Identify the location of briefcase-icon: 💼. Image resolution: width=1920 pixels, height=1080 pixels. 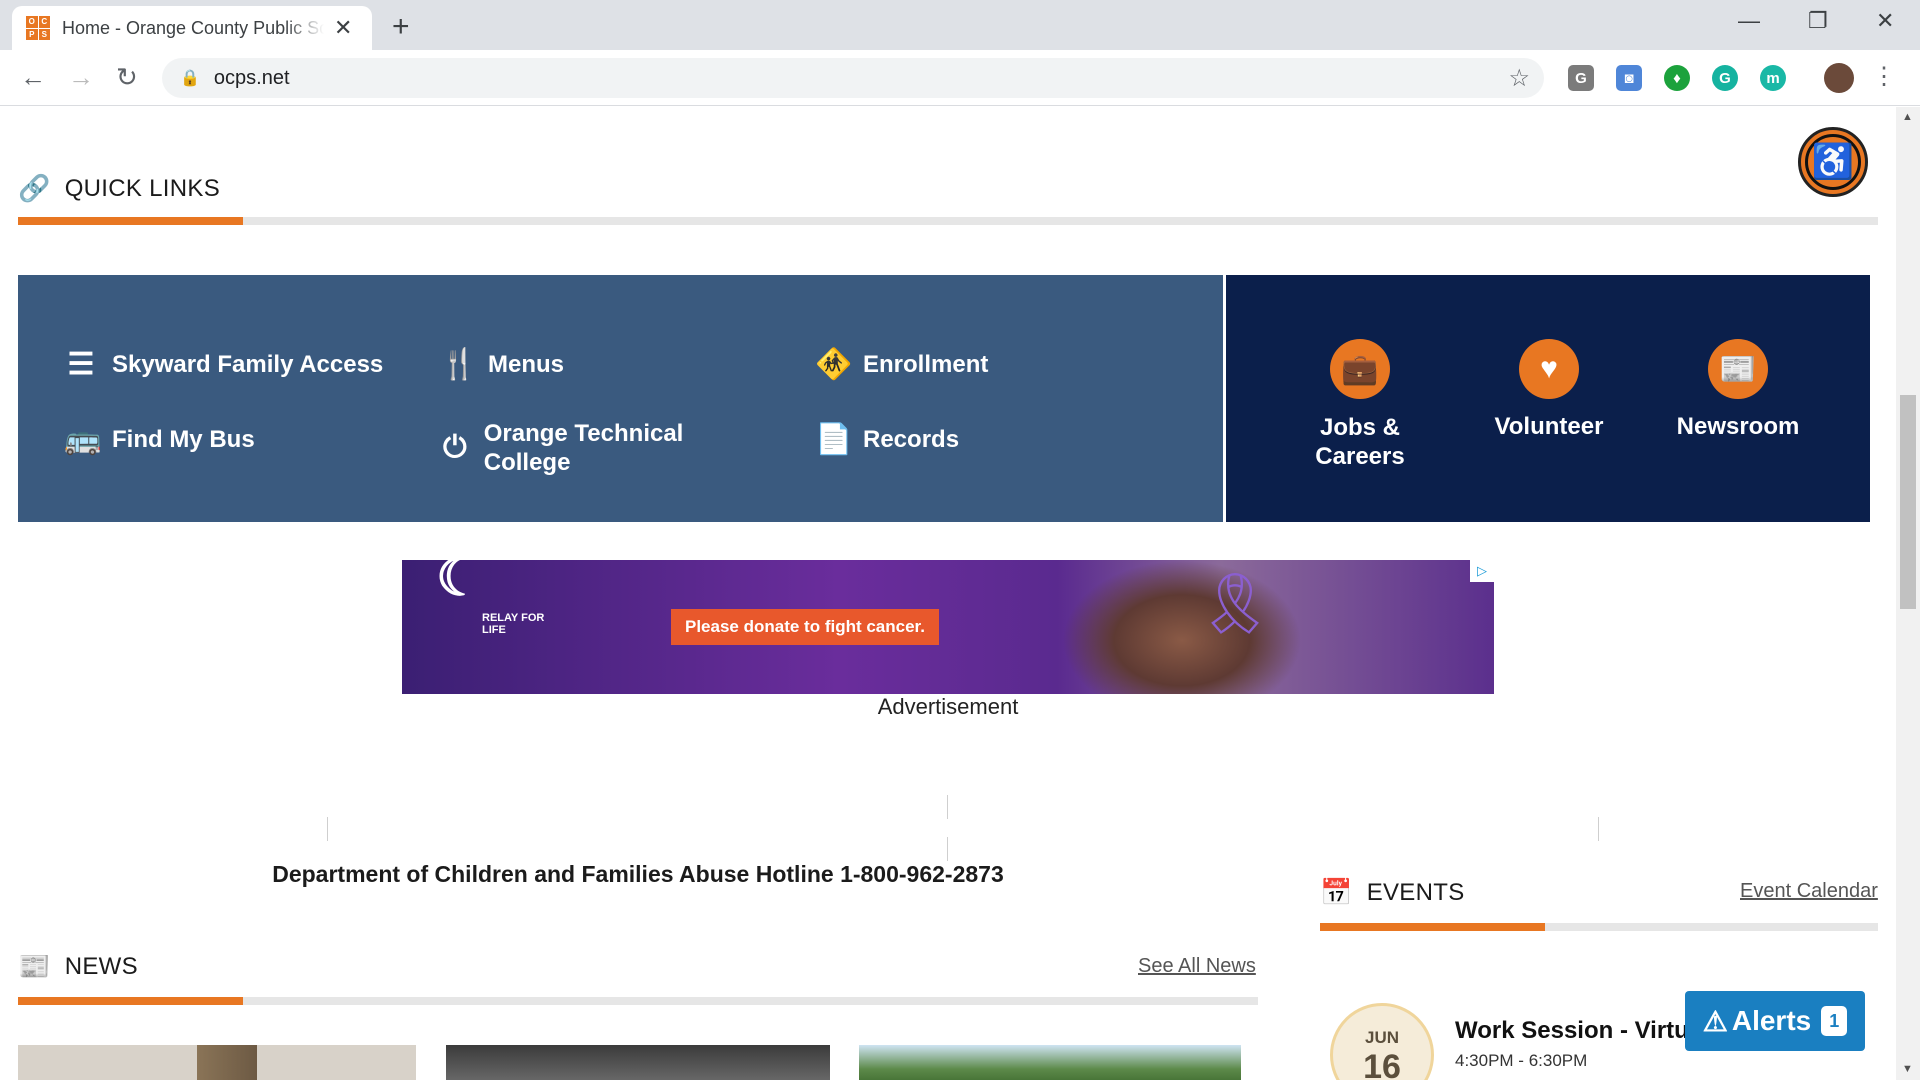
(1360, 369).